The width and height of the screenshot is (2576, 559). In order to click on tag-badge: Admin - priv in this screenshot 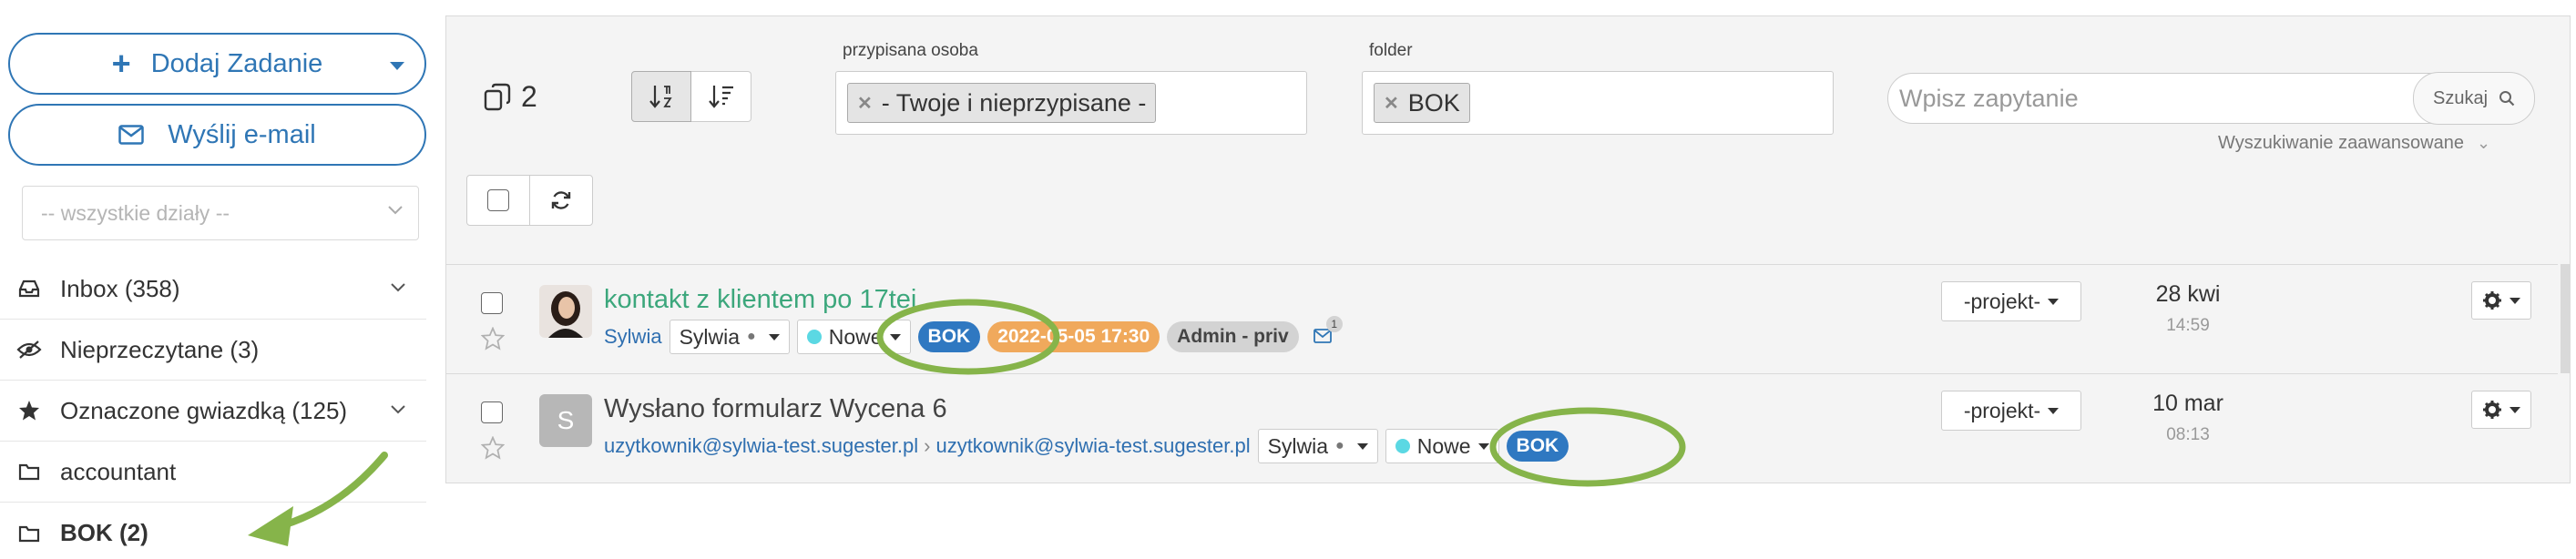, I will do `click(1233, 337)`.